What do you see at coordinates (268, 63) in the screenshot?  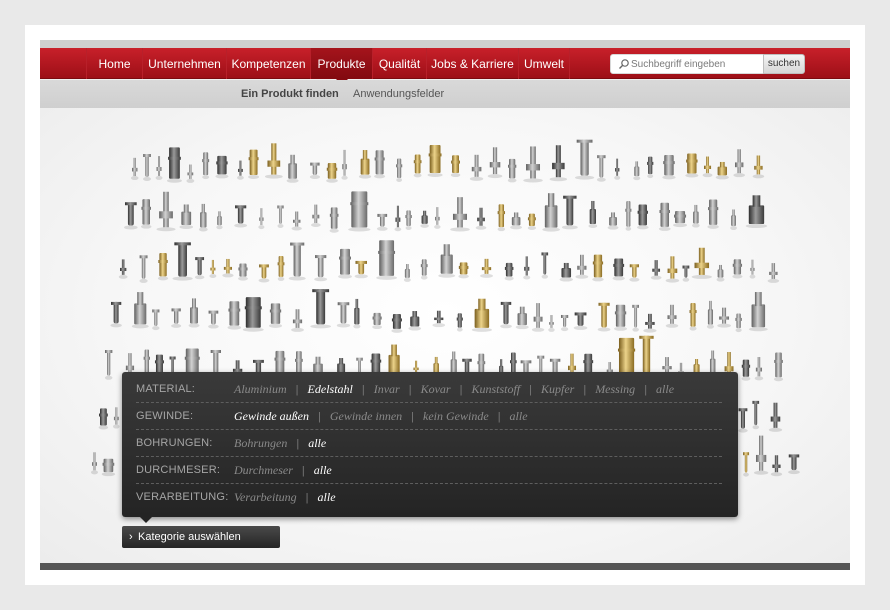 I see `nav-item-kompetenzen: Kompetenzen` at bounding box center [268, 63].